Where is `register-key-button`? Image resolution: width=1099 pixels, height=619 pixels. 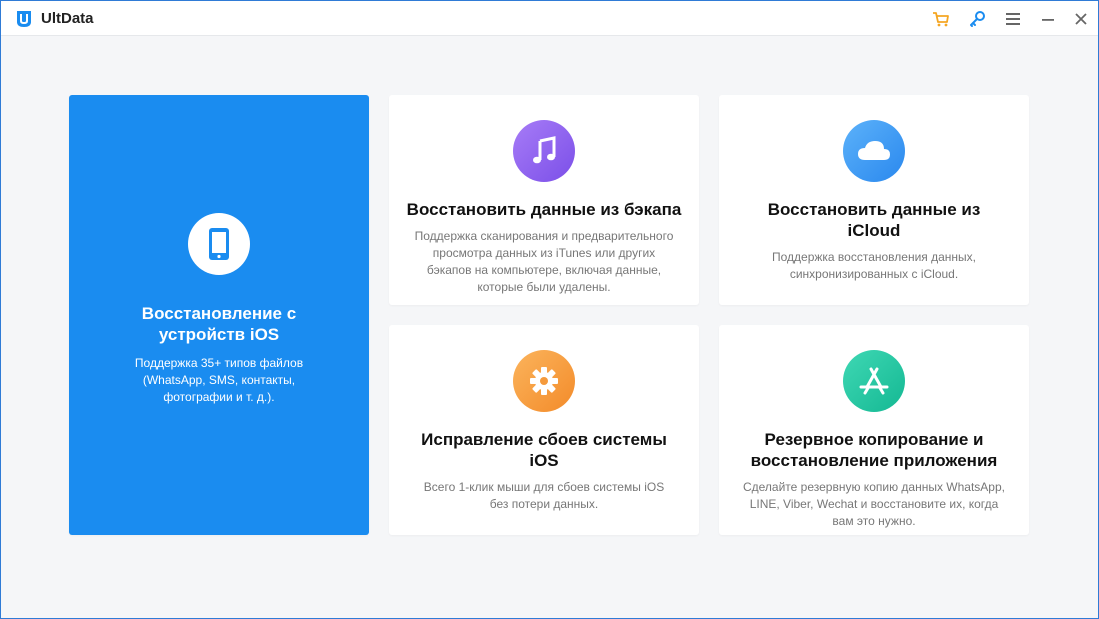
register-key-button is located at coordinates (977, 19).